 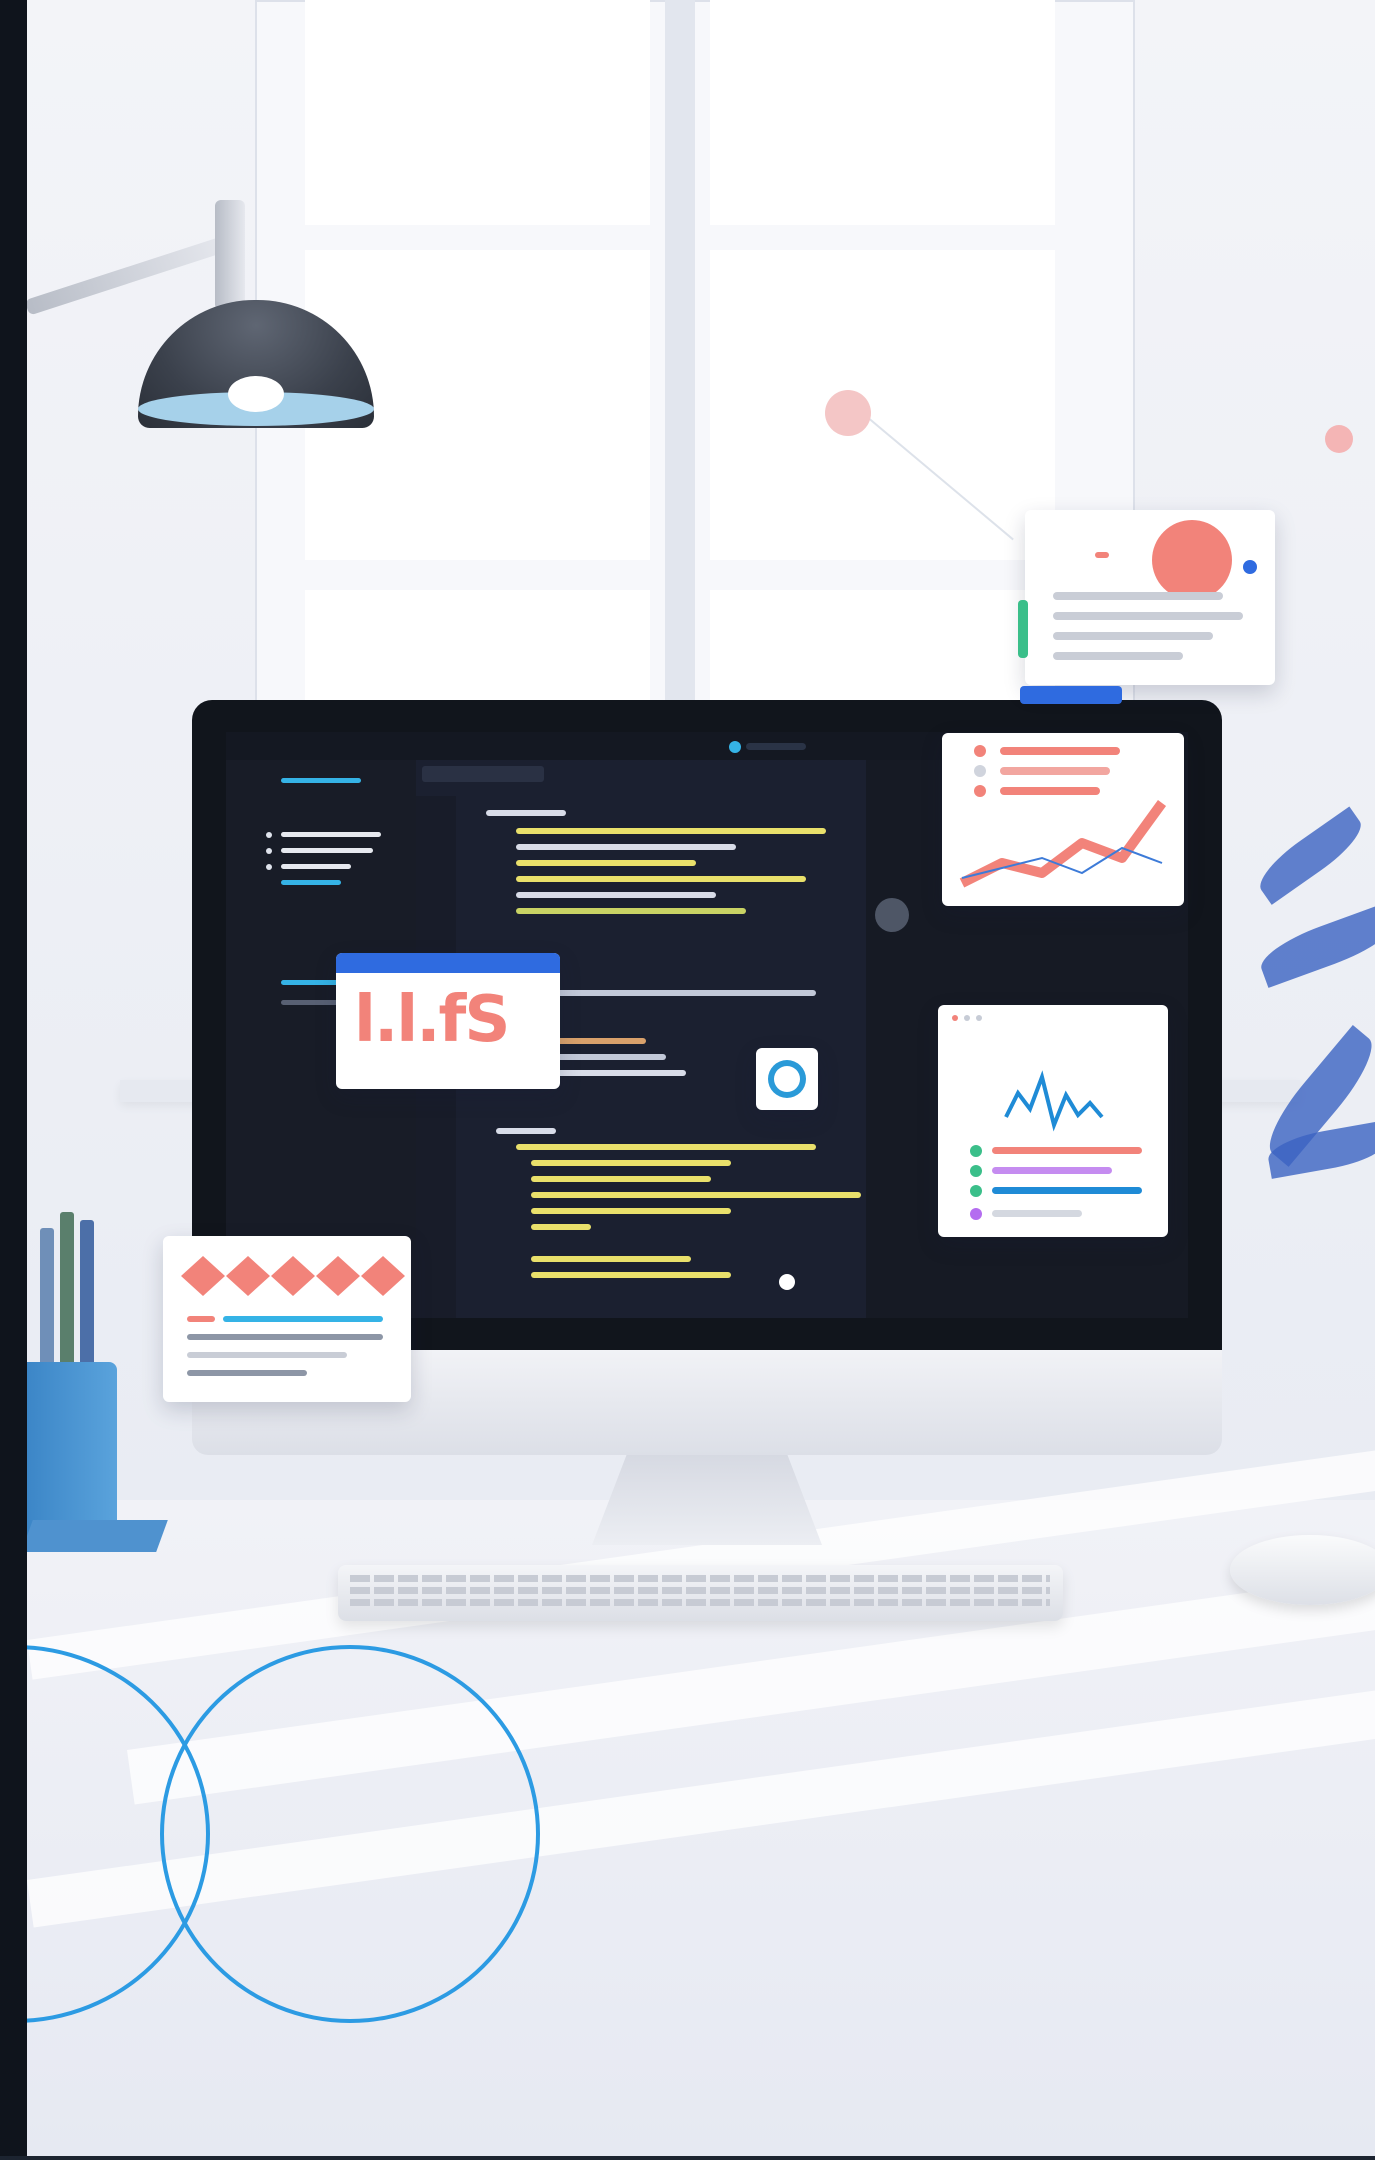 What do you see at coordinates (432, 1020) in the screenshot?
I see `logo-wordmark: l.l.fS` at bounding box center [432, 1020].